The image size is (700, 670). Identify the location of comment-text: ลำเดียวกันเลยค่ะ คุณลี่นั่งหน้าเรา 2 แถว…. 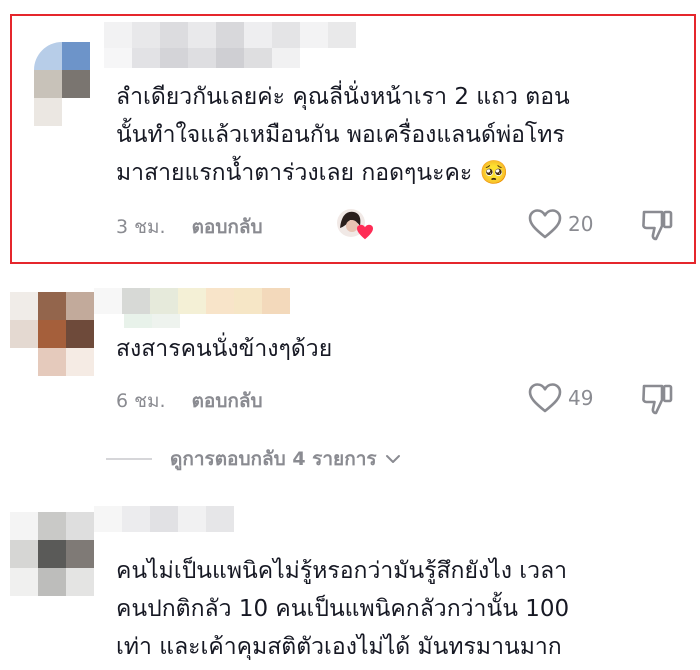
(343, 135).